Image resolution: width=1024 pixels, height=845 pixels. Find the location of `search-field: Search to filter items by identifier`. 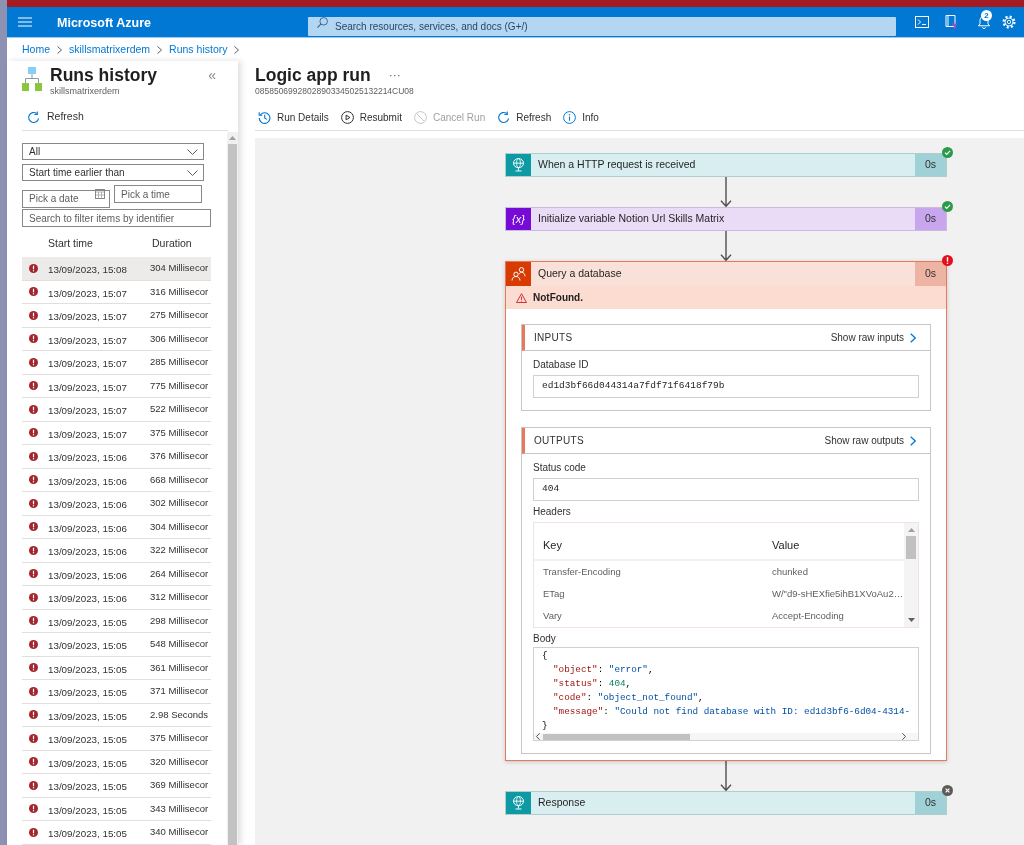

search-field: Search to filter items by identifier is located at coordinates (116, 218).